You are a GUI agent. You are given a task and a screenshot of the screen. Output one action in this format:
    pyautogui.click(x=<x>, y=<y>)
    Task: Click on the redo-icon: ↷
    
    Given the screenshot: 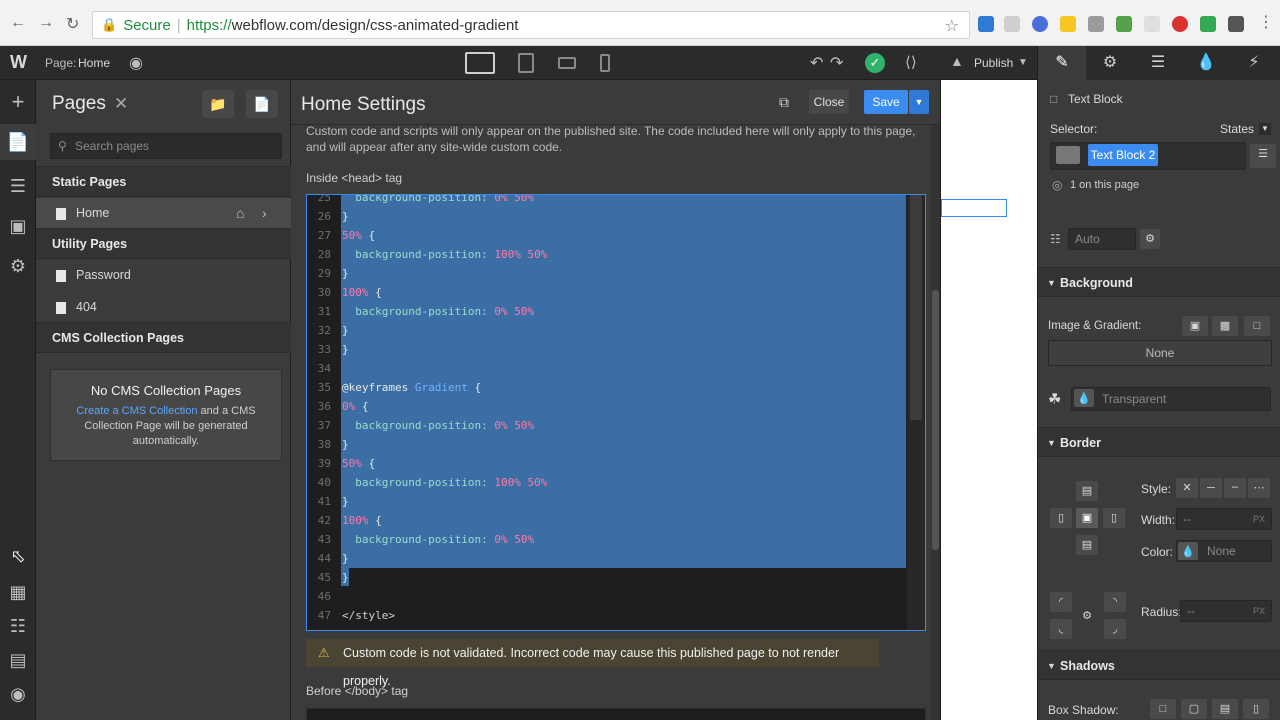 What is the action you would take?
    pyautogui.click(x=836, y=63)
    